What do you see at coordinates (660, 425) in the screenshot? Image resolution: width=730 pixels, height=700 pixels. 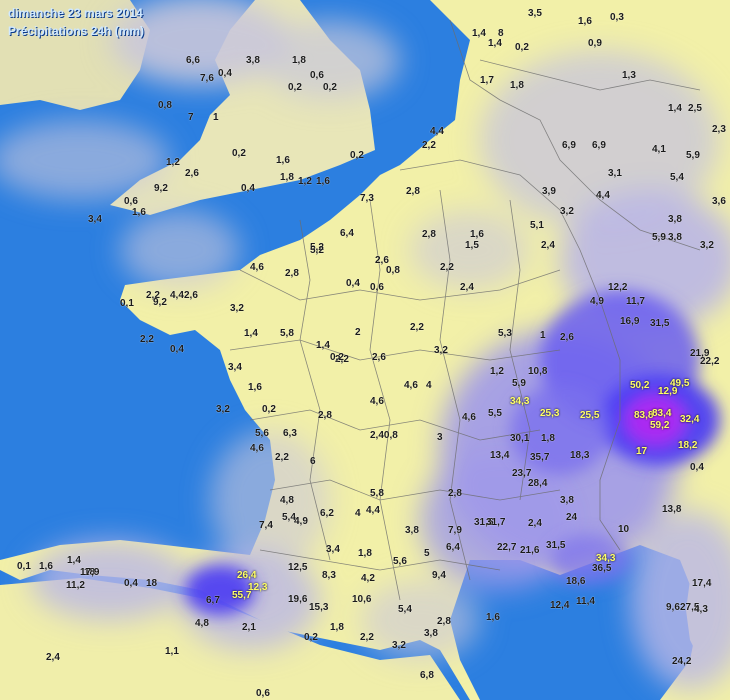 I see `station-value: 59,2` at bounding box center [660, 425].